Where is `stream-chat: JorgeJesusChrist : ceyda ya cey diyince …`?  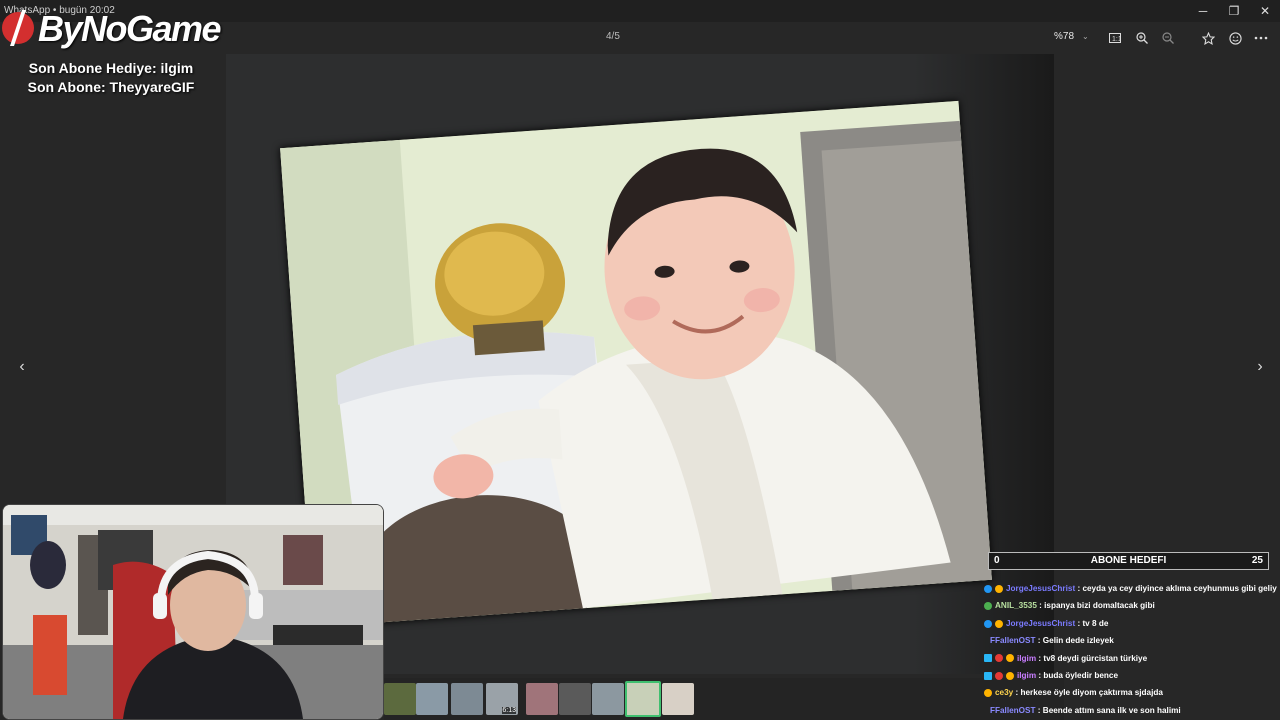
stream-chat: JorgeJesusChrist : ceyda ya cey diyince … is located at coordinates (1132, 650).